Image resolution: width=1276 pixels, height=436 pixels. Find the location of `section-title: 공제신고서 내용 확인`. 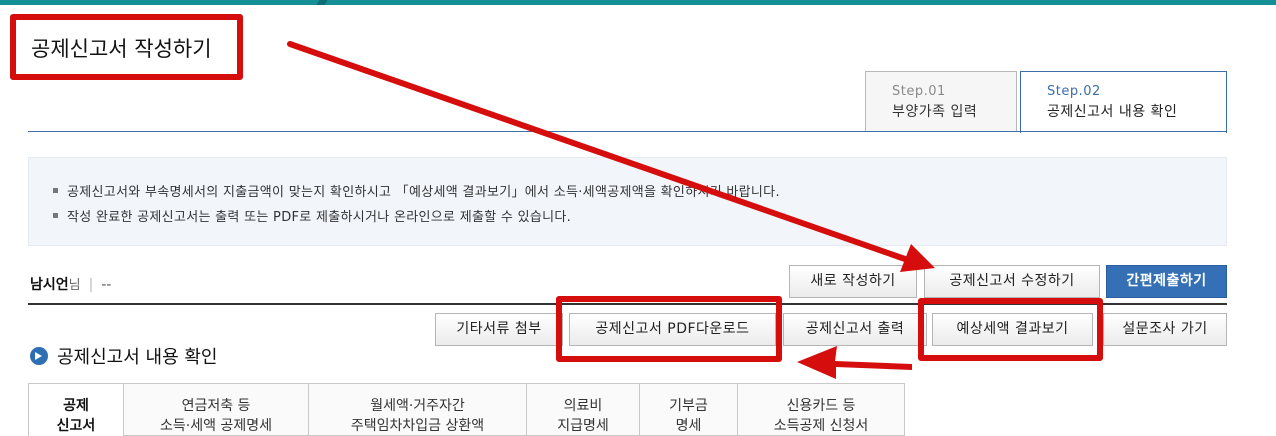

section-title: 공제신고서 내용 확인 is located at coordinates (123, 356).